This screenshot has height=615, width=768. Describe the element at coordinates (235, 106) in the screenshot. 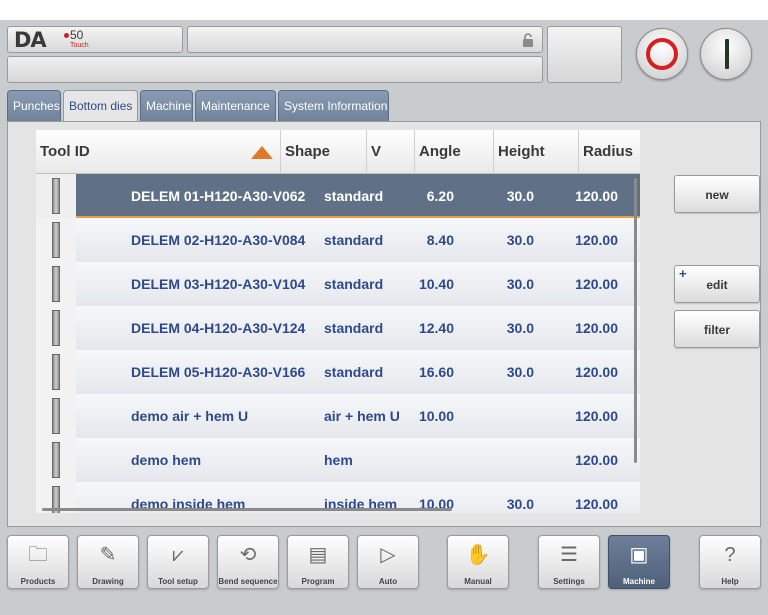

I see `tab-maintenance: Maintenance` at that location.